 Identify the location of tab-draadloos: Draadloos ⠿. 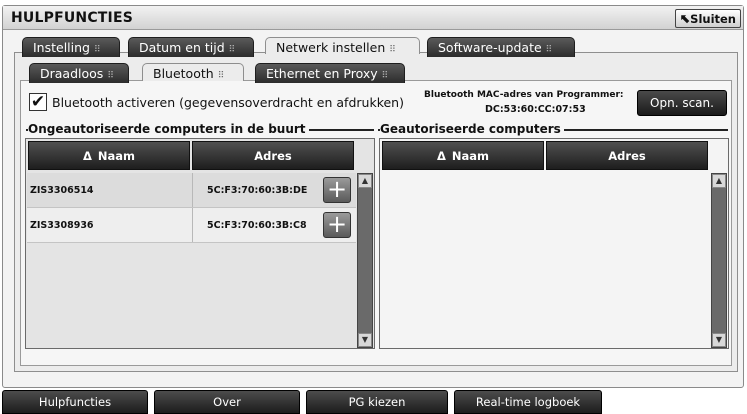
(79, 73).